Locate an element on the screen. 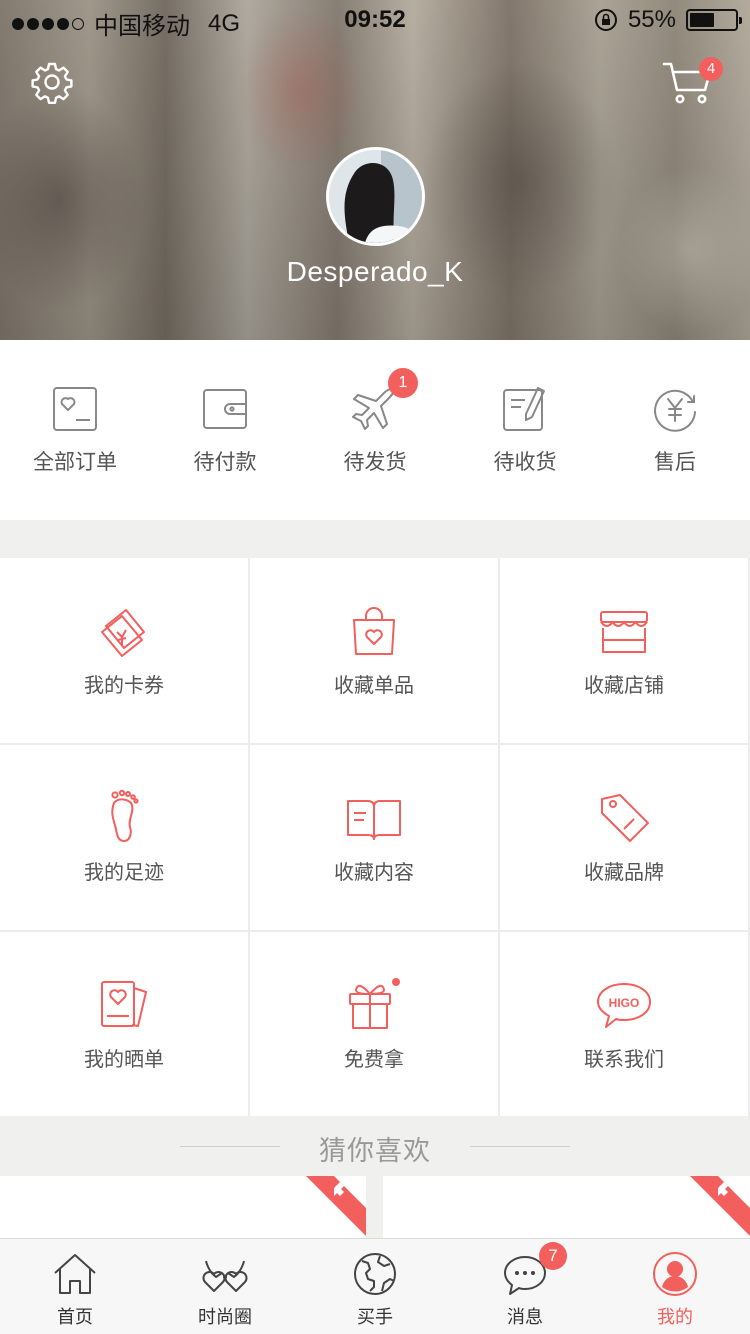 The image size is (750, 1334). receive-note-icon is located at coordinates (524, 409).